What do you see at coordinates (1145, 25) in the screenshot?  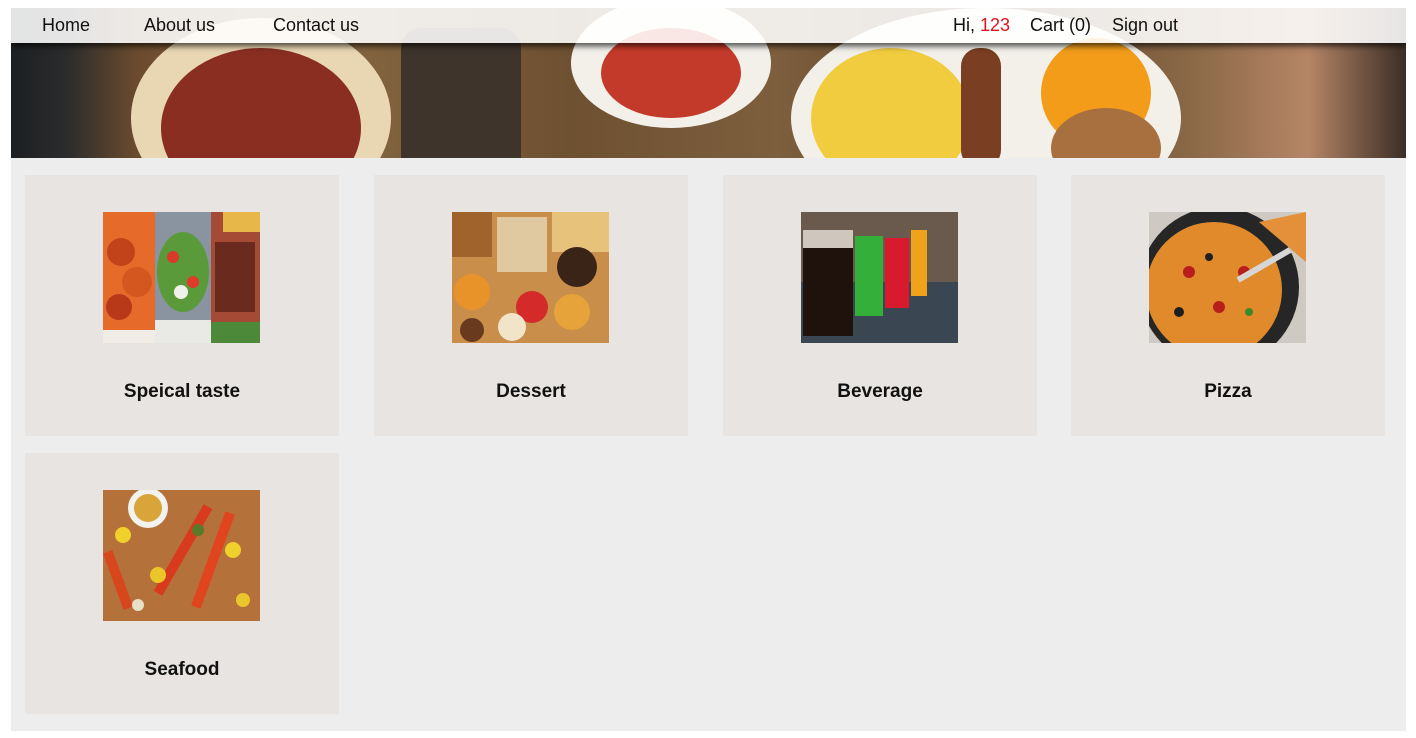 I see `sign-out-link: Sign out` at bounding box center [1145, 25].